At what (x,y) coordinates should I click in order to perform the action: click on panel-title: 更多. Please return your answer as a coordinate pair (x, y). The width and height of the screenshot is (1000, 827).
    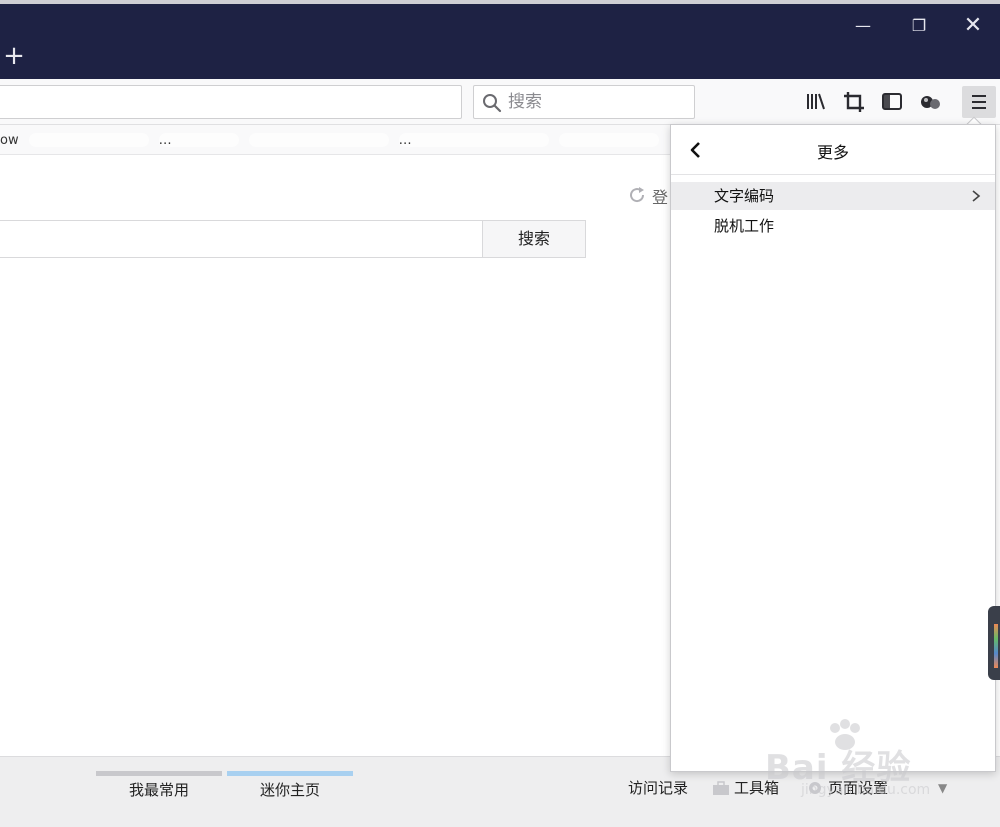
    Looking at the image, I should click on (832, 152).